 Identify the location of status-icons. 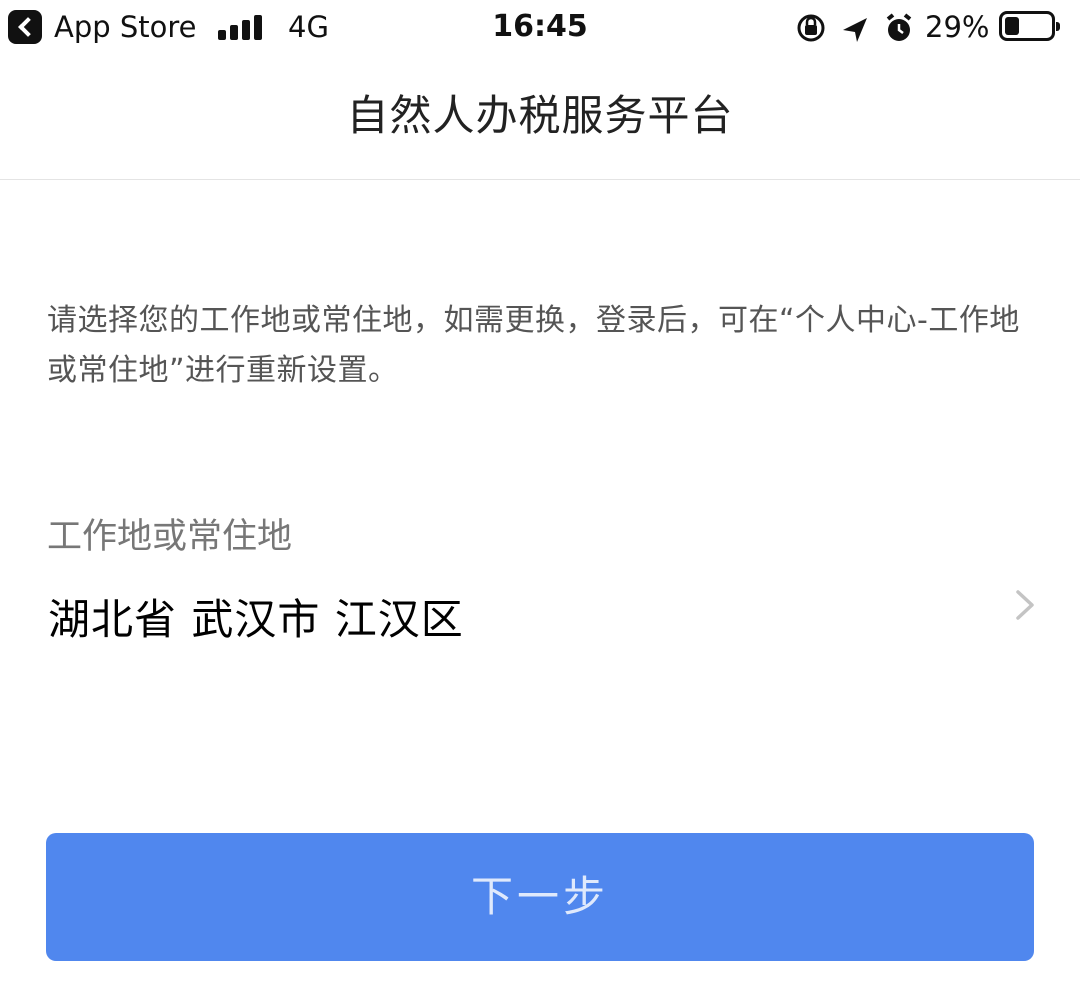
(854, 27).